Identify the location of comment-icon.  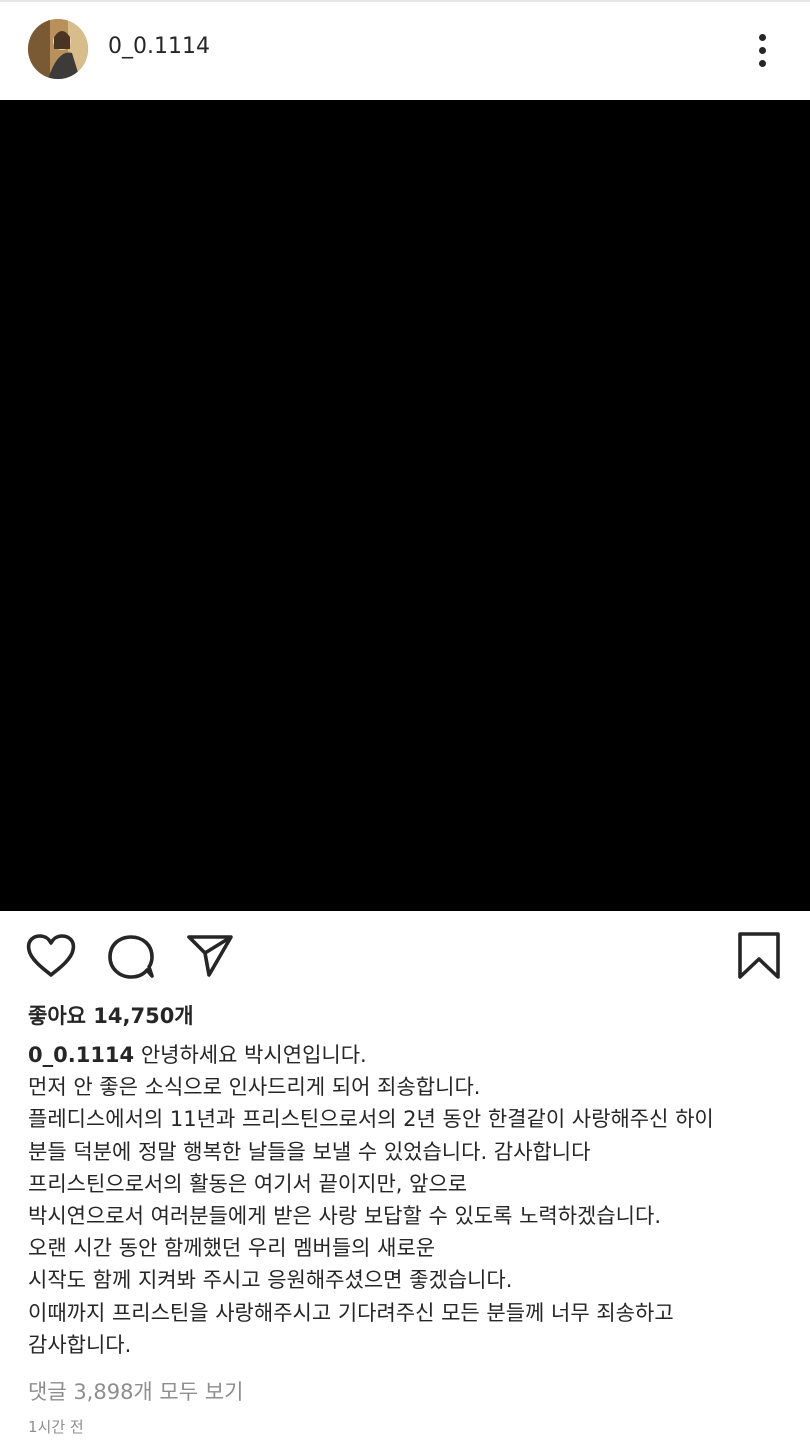
(131, 957).